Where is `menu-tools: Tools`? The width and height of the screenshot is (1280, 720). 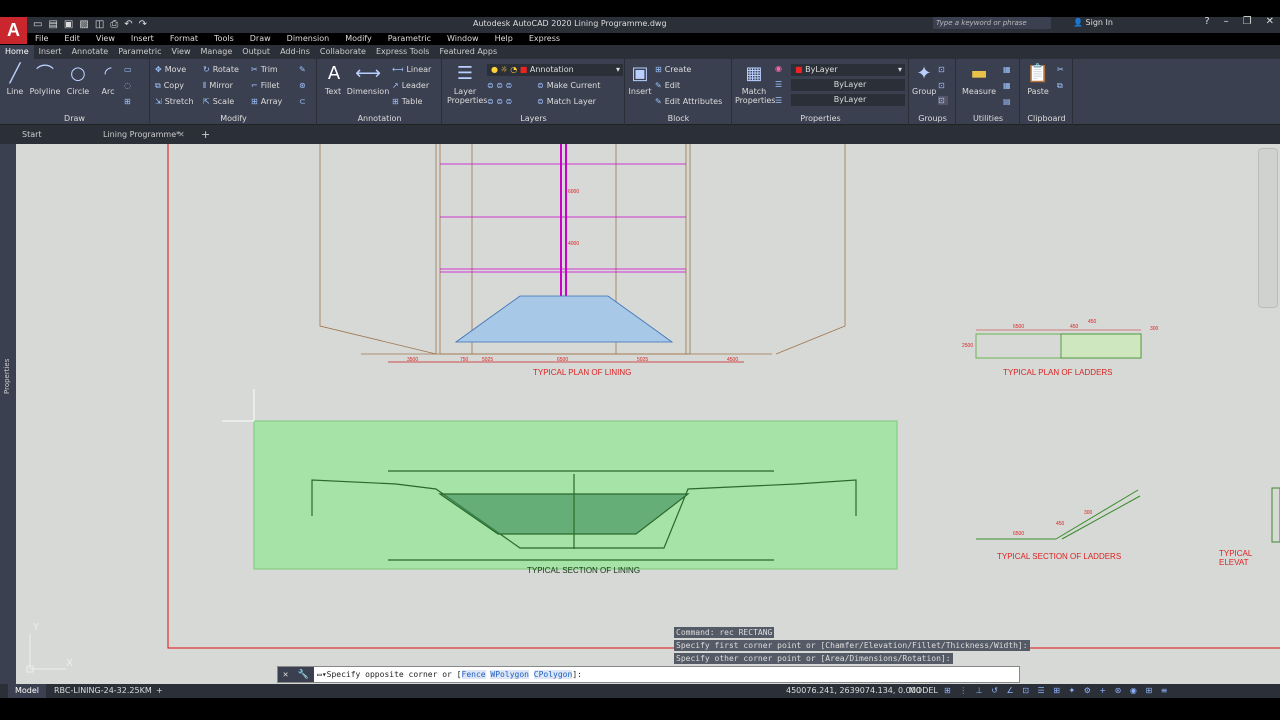 menu-tools: Tools is located at coordinates (224, 39).